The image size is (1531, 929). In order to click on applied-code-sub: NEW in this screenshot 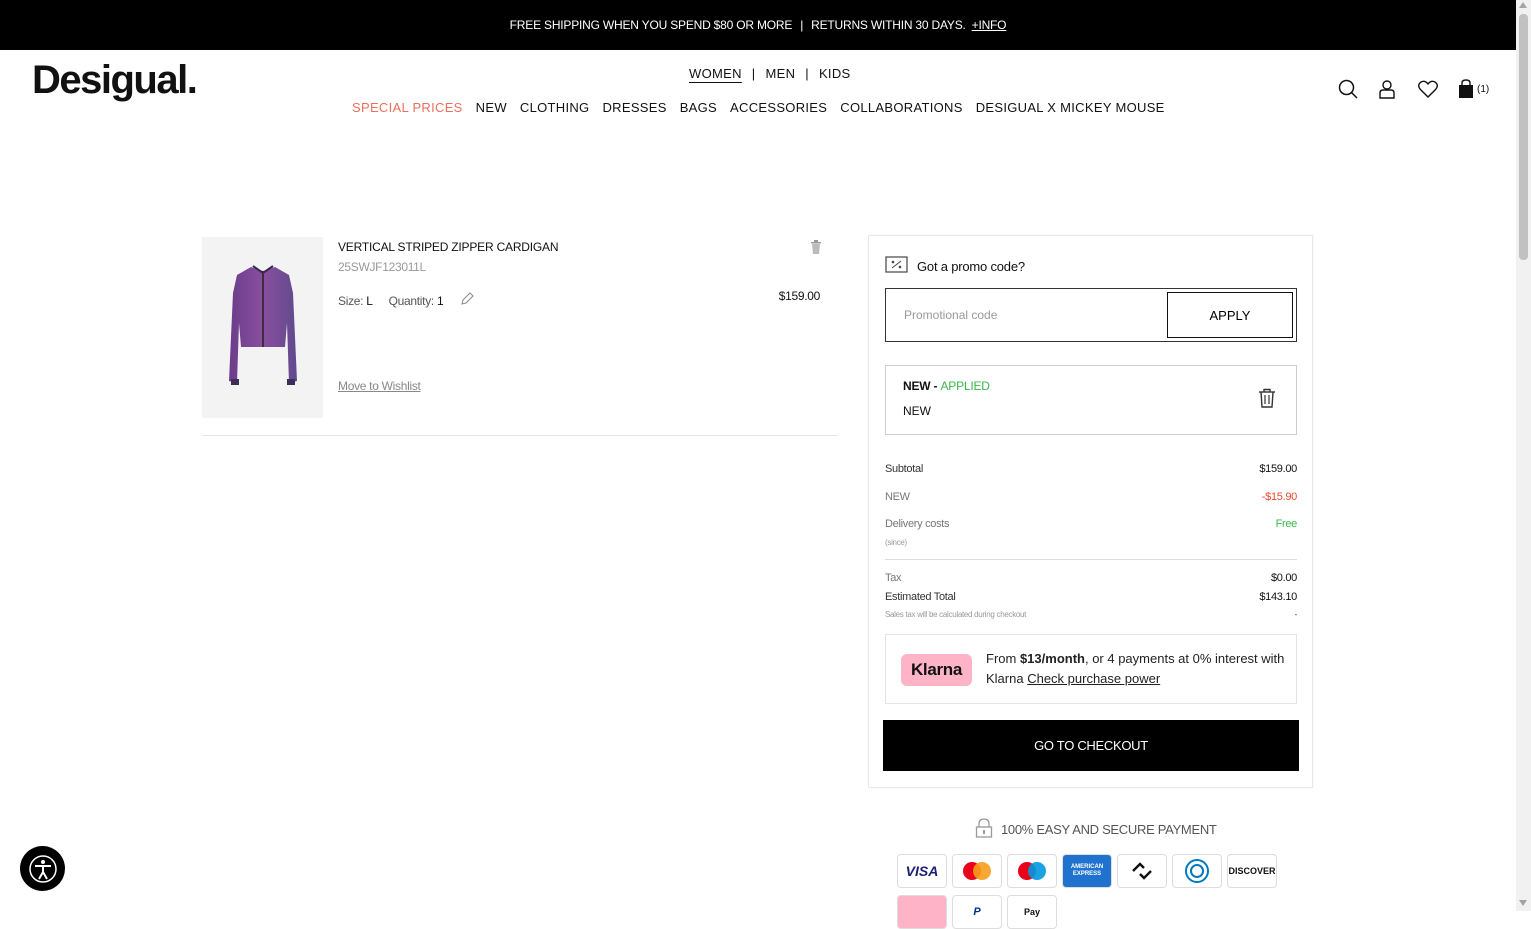, I will do `click(917, 411)`.